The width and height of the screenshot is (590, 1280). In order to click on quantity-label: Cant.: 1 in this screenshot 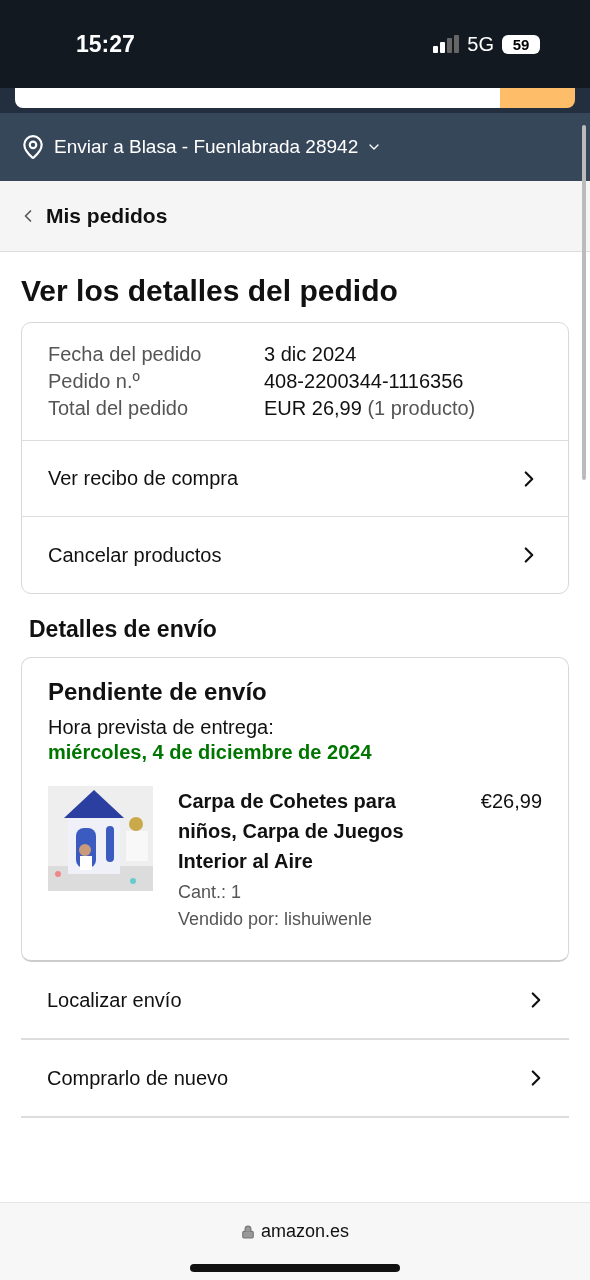, I will do `click(210, 892)`.